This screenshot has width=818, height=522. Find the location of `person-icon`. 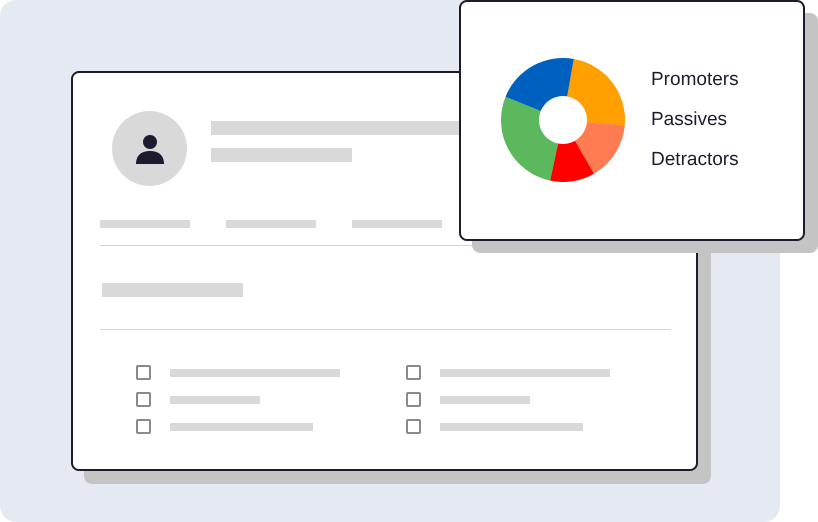

person-icon is located at coordinates (150, 148).